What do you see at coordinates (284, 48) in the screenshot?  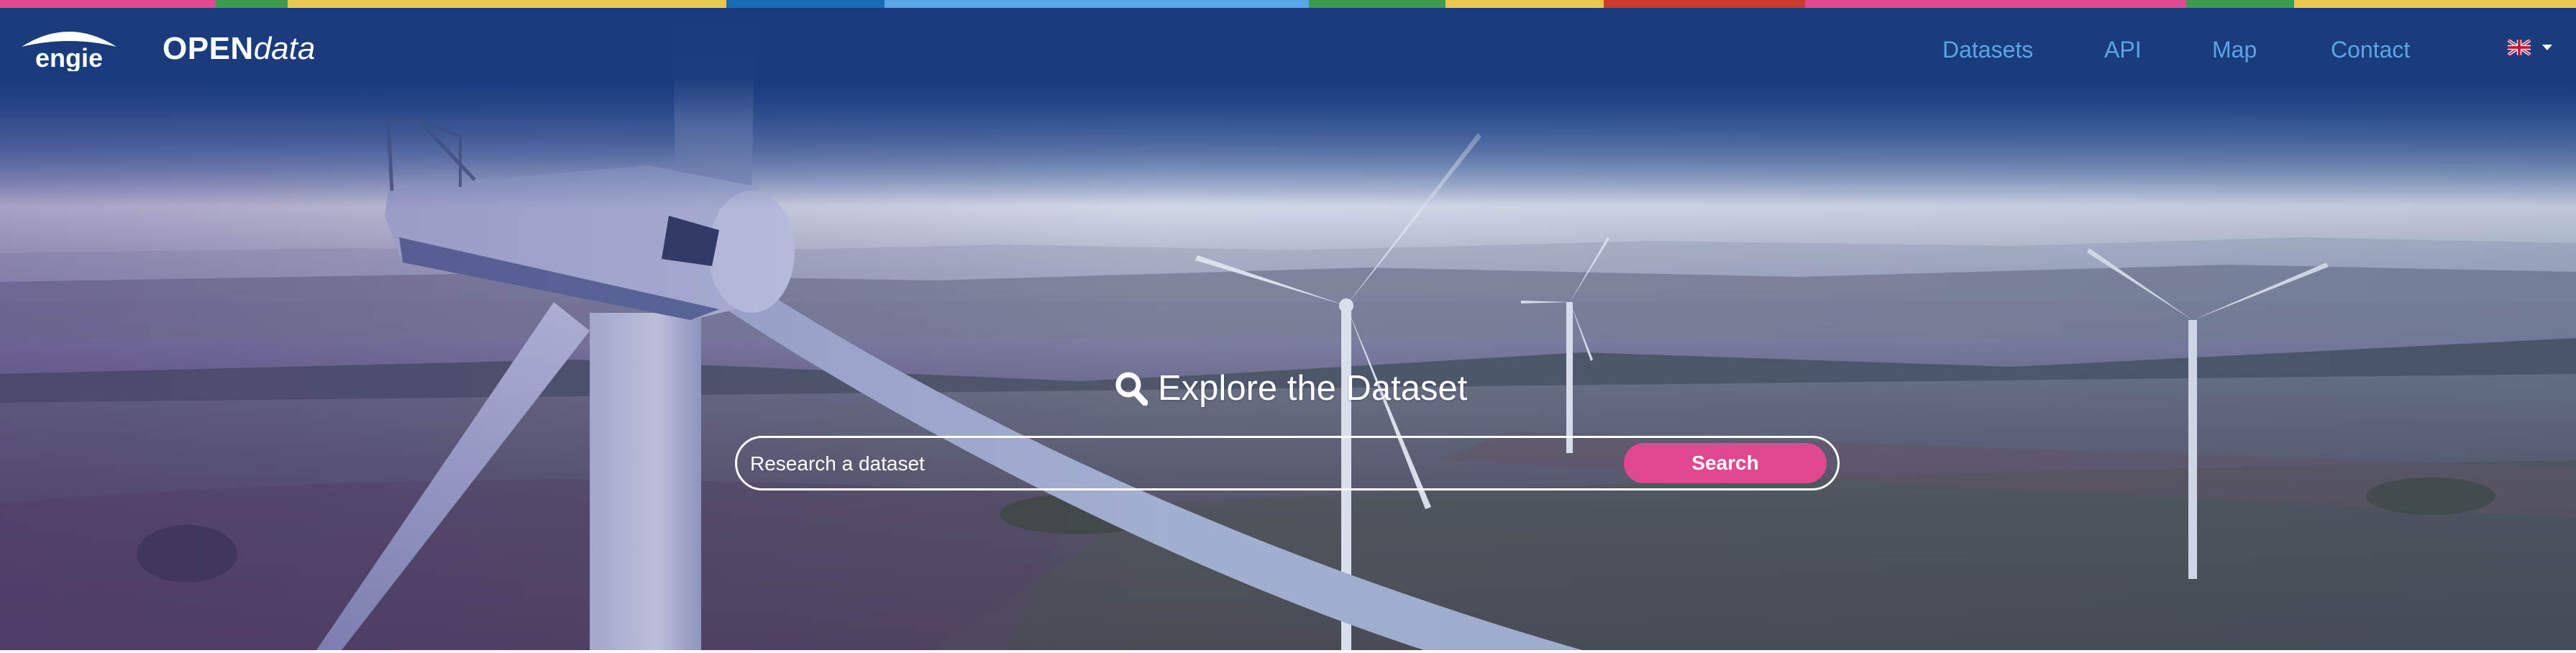 I see `opendata-logo-light: data` at bounding box center [284, 48].